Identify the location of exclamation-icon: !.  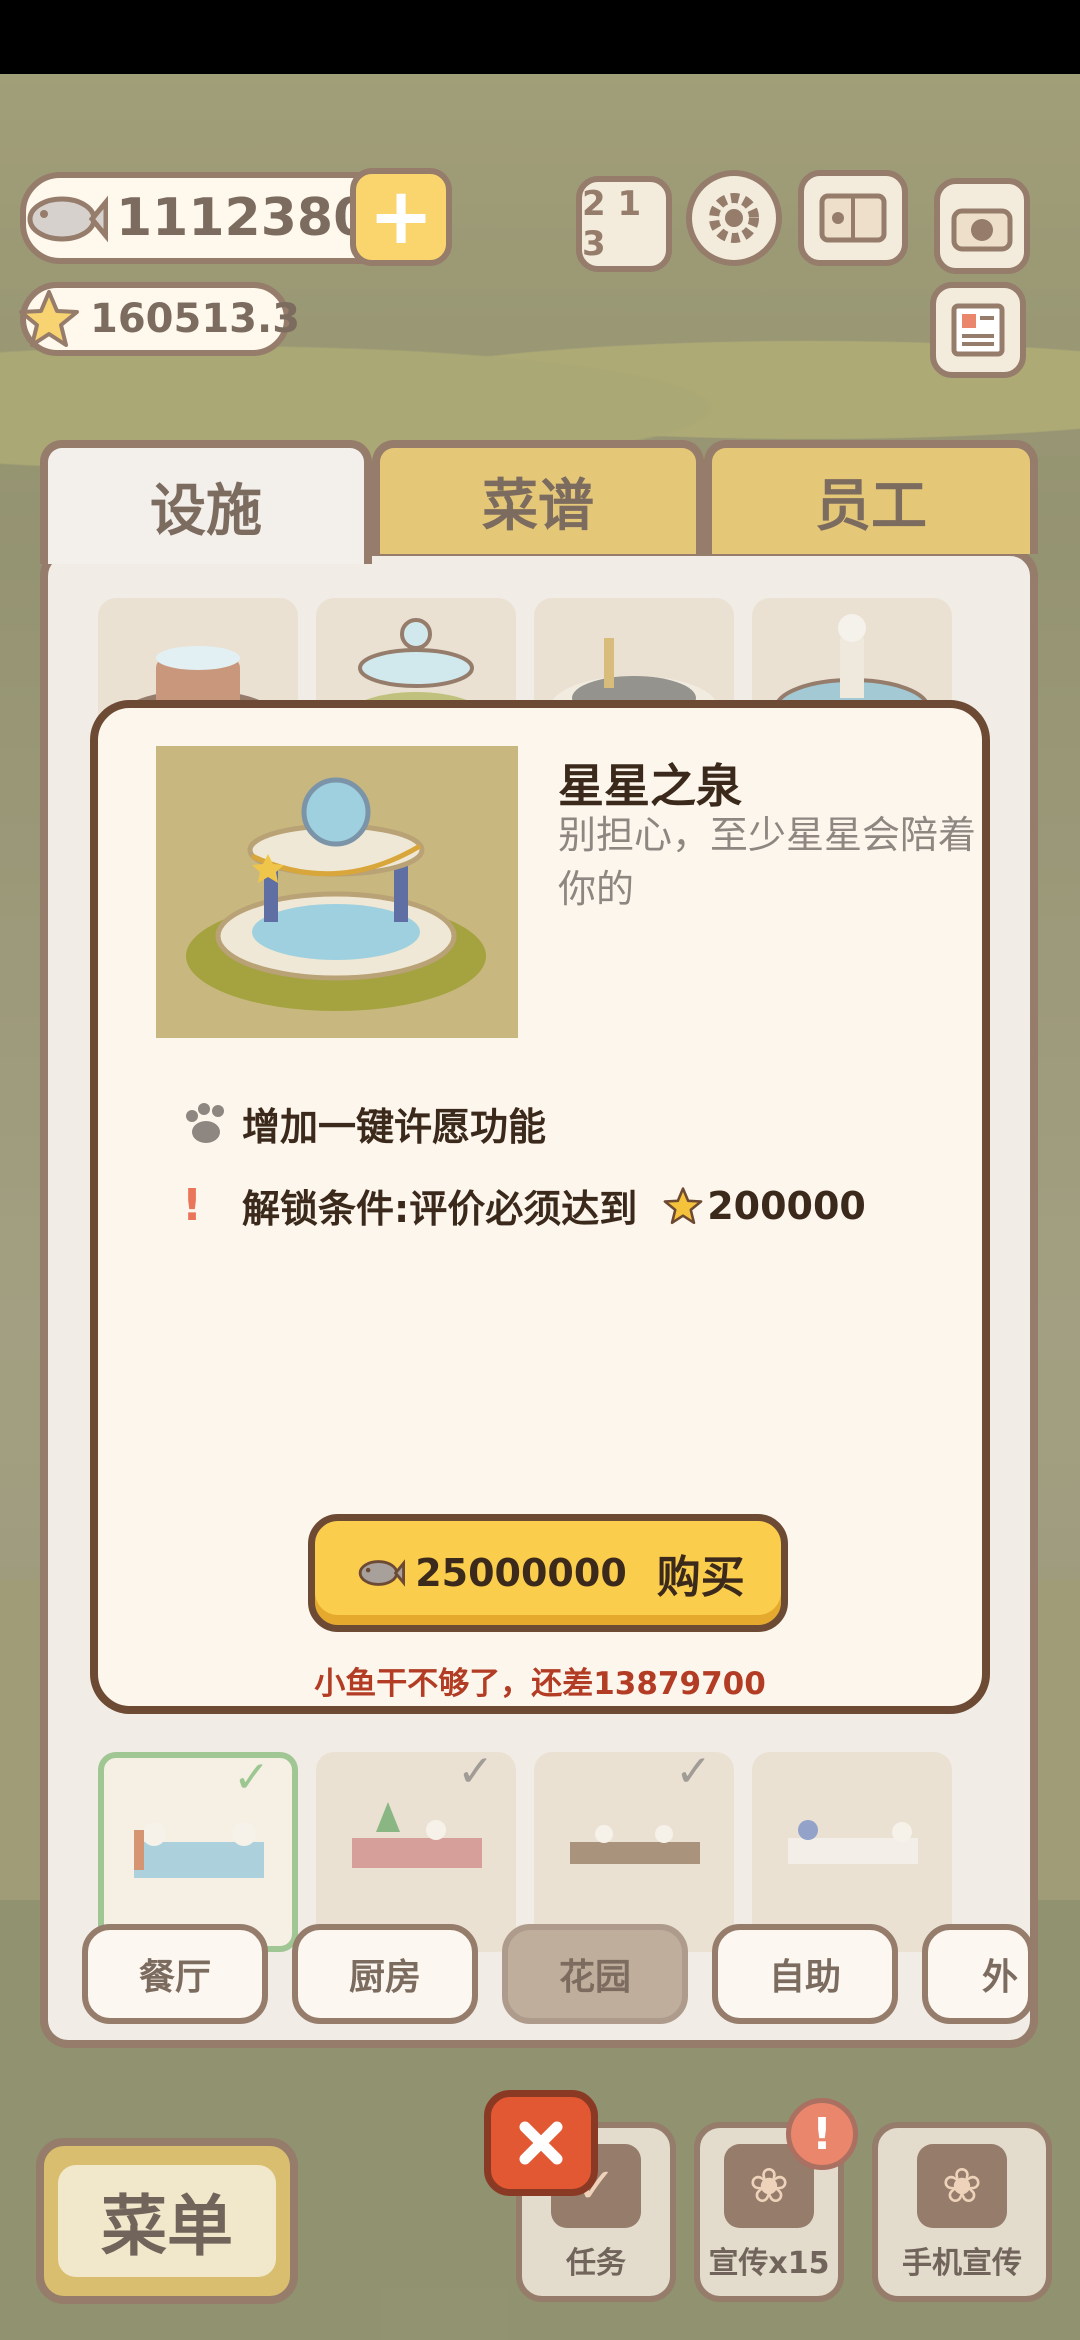
(192, 1205).